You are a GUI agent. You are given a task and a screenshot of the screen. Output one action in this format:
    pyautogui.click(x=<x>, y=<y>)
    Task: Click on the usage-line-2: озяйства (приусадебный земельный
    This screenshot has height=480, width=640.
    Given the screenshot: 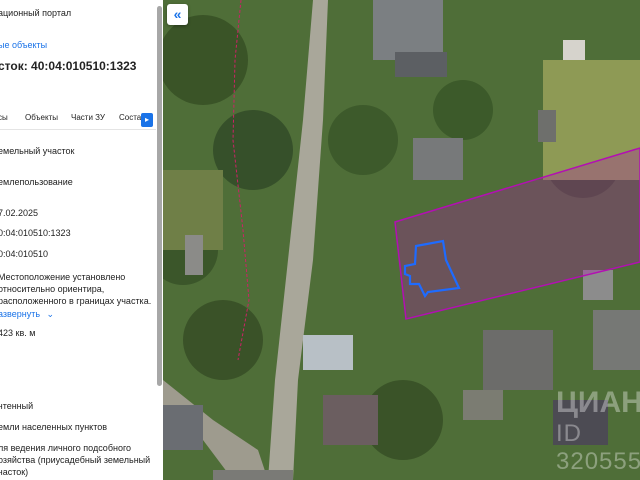 What is the action you would take?
    pyautogui.click(x=75, y=460)
    